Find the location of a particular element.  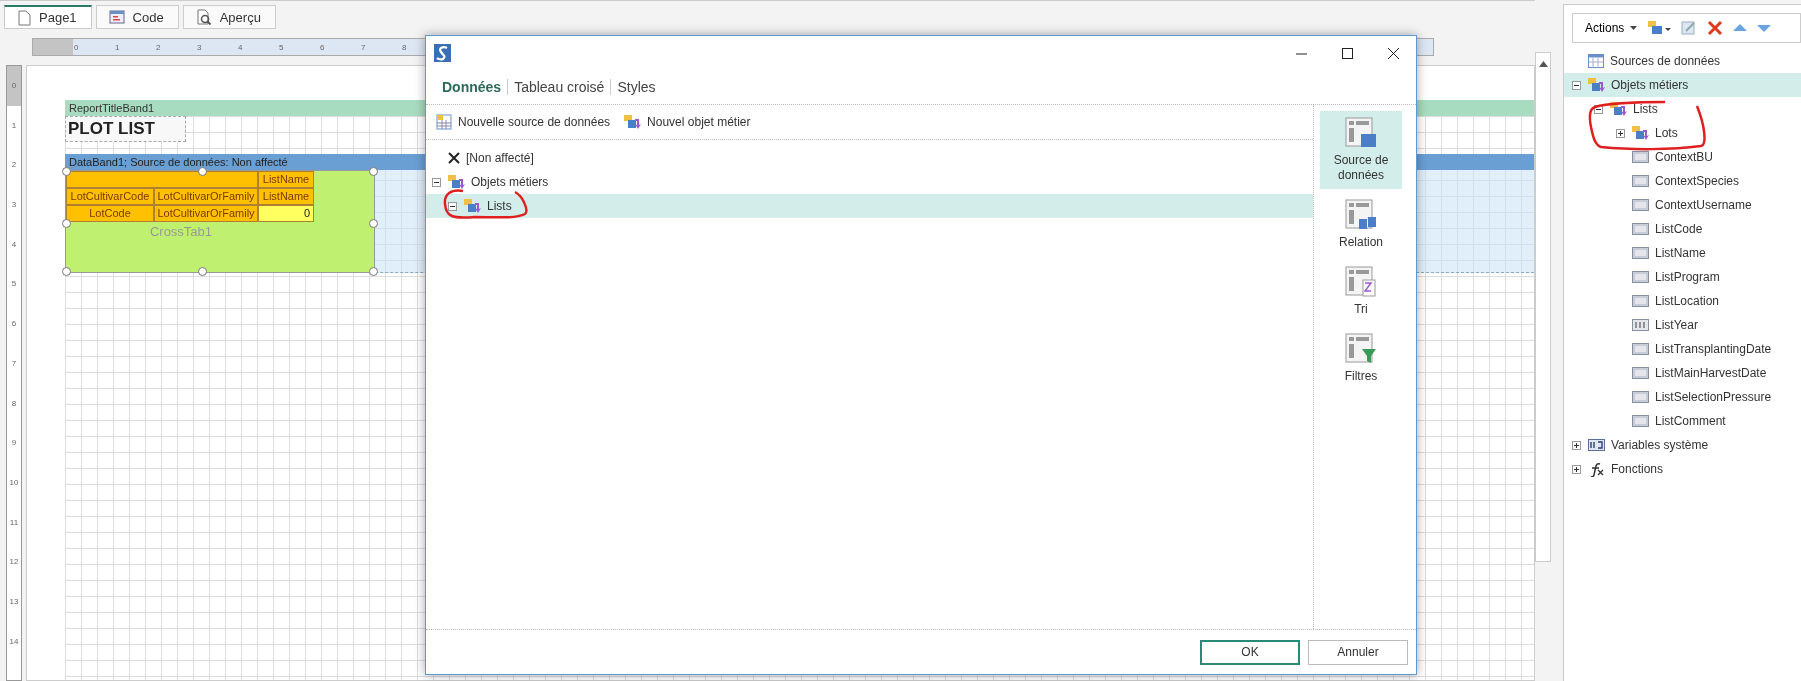

ruler-margin-shade is located at coordinates (14, 86).